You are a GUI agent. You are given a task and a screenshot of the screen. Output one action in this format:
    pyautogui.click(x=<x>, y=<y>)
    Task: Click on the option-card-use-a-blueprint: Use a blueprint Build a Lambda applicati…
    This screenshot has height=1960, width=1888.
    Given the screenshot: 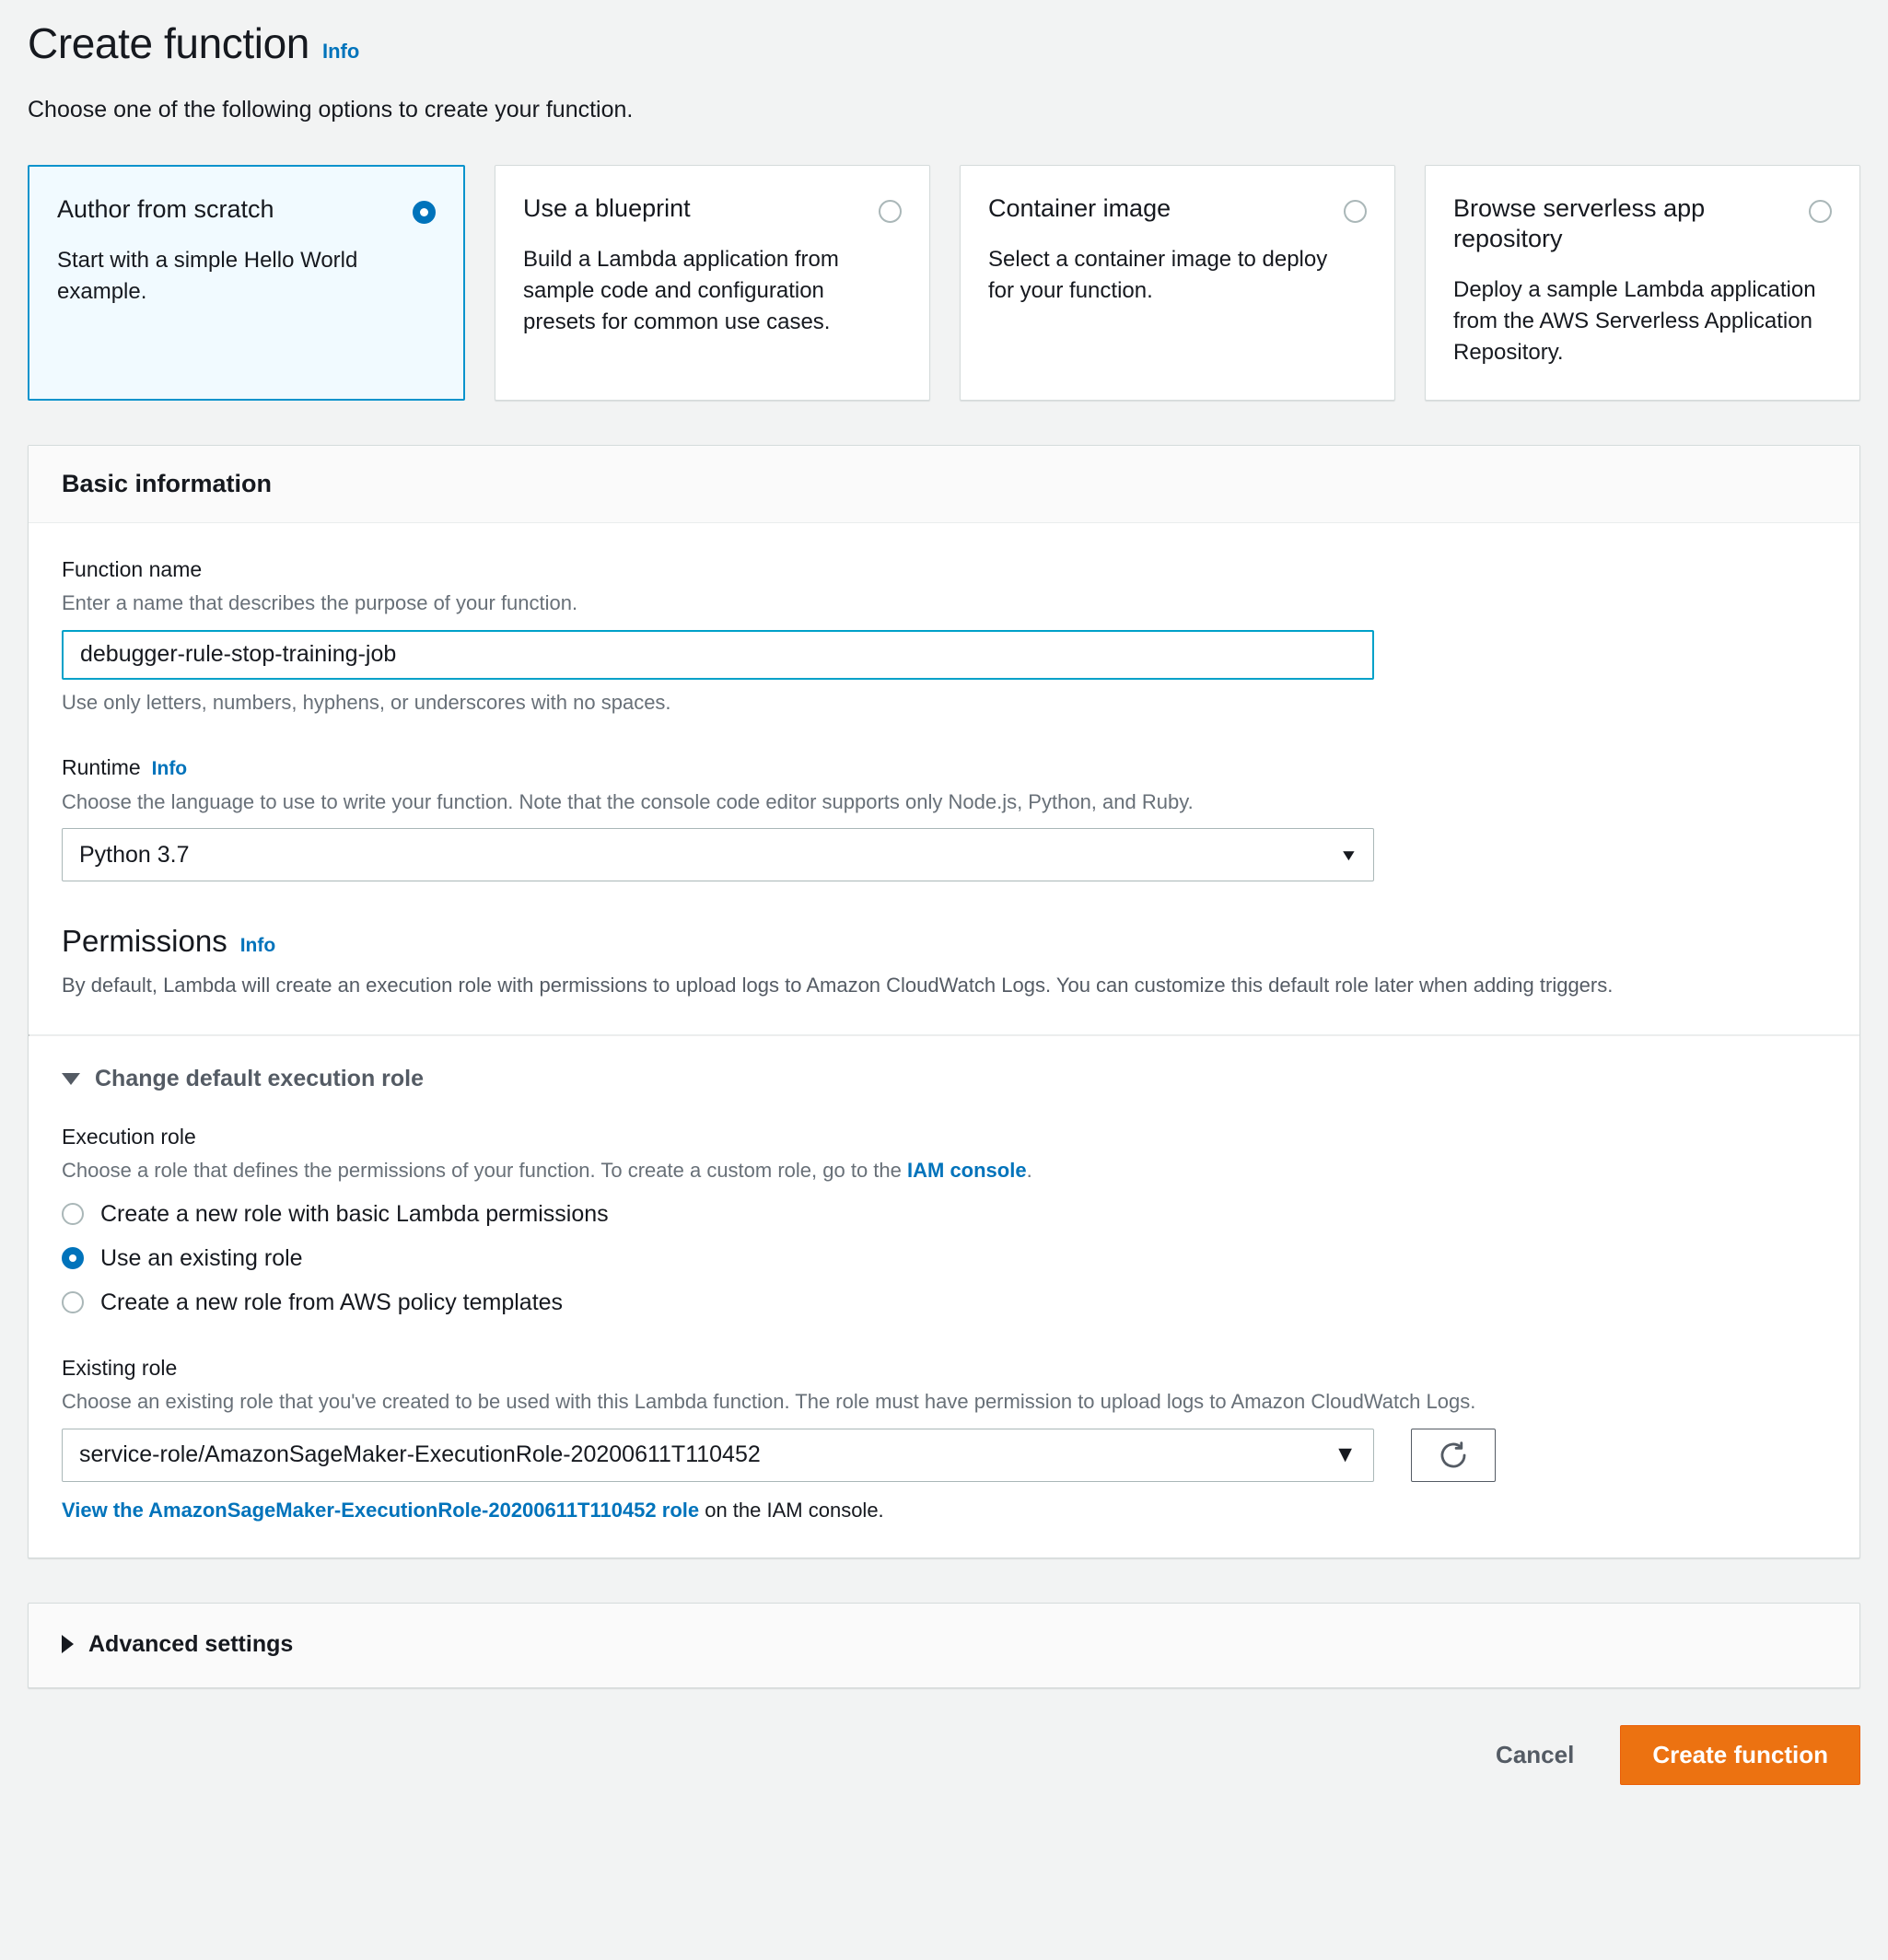 What is the action you would take?
    pyautogui.click(x=712, y=283)
    